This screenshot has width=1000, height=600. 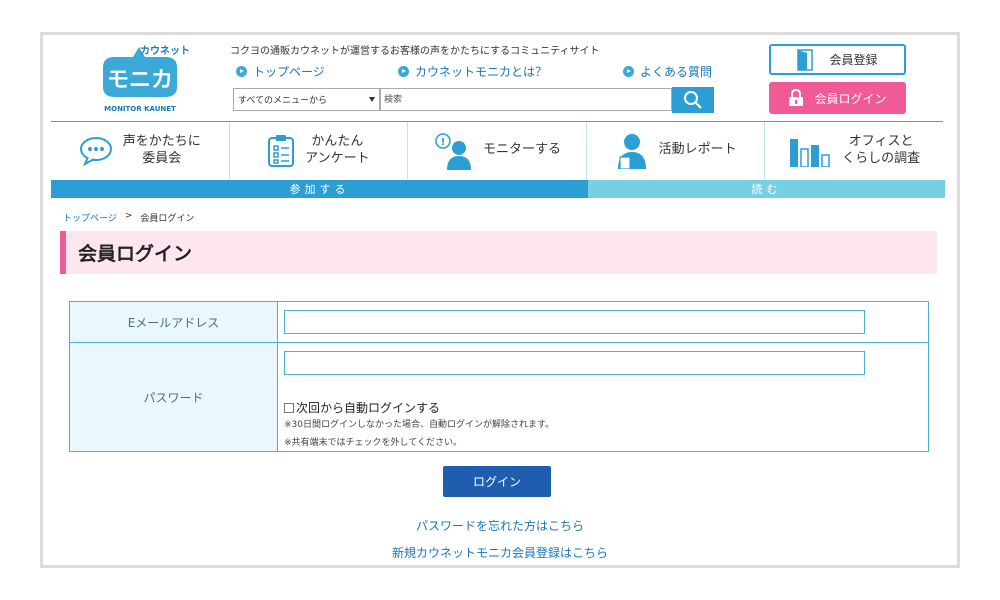 I want to click on menu-select: すべてのメニューから, so click(x=306, y=99).